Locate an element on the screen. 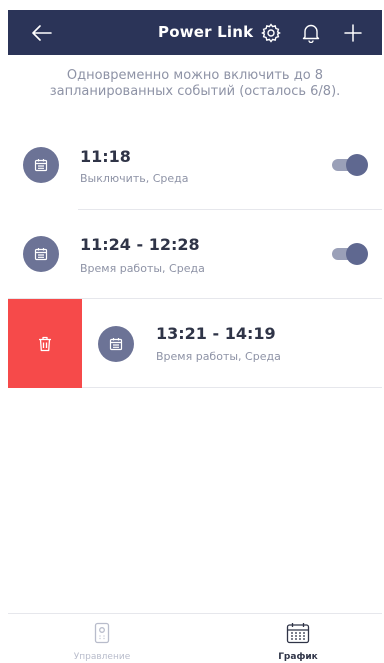 The height and width of the screenshot is (663, 384). app-header: Power Link is located at coordinates (195, 32).